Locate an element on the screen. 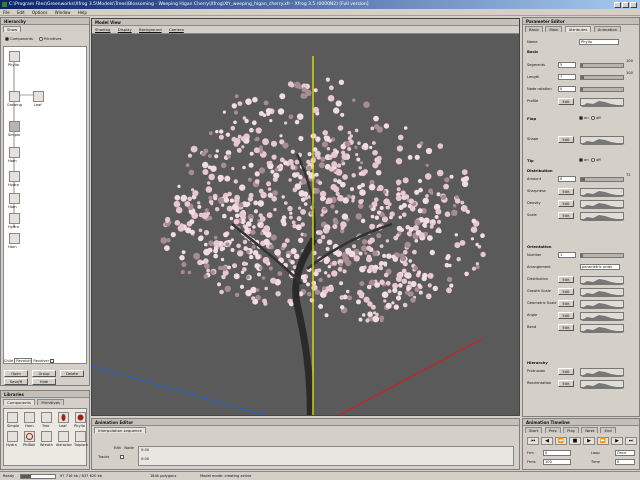 This screenshot has height=480, width=640. node-horn-icon is located at coordinates (14, 152).